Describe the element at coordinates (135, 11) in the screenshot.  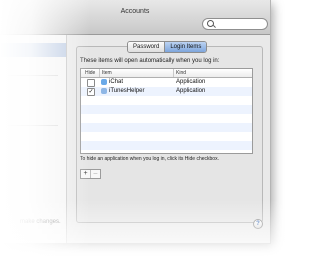
I see `window-title: Accounts` at that location.